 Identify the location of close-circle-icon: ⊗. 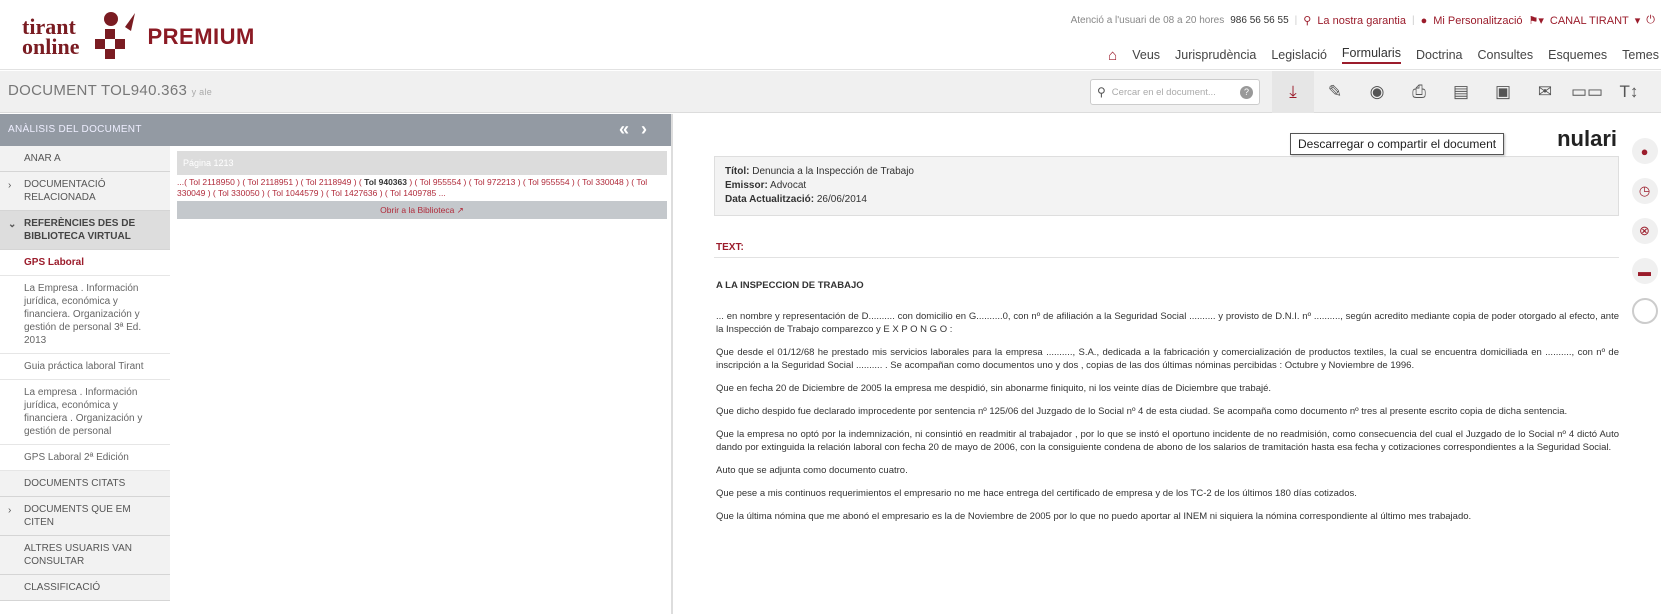
(1644, 231).